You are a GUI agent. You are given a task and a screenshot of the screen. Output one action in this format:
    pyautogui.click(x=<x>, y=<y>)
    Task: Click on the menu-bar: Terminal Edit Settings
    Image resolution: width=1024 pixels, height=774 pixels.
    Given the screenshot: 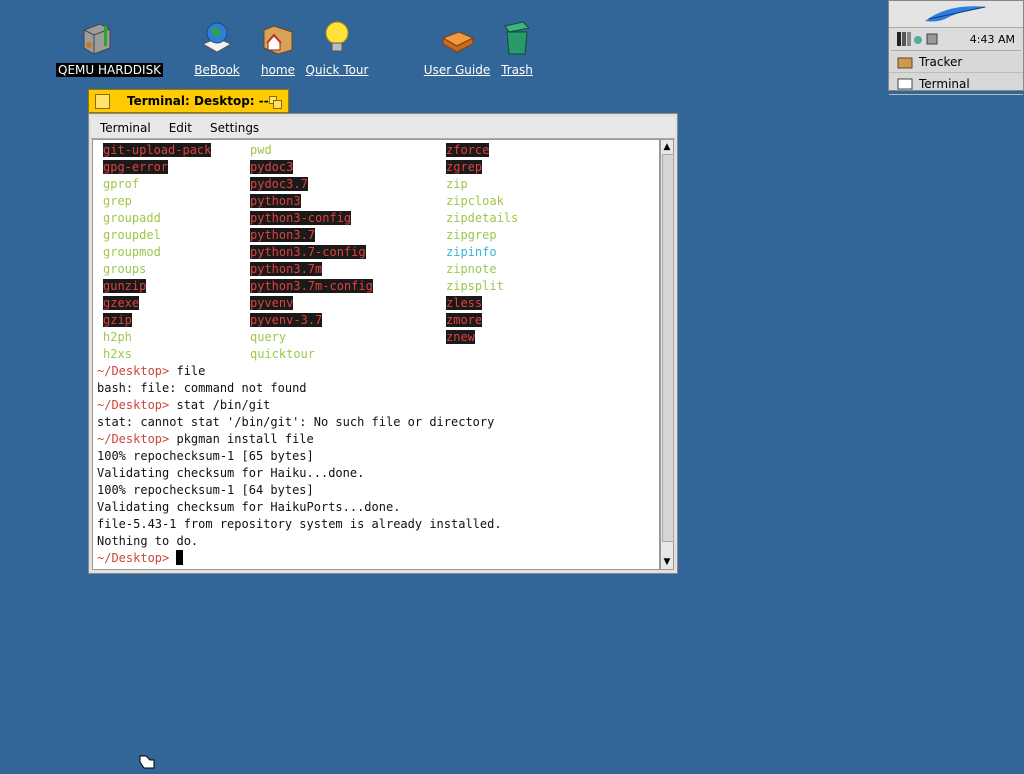 What is the action you would take?
    pyautogui.click(x=383, y=128)
    